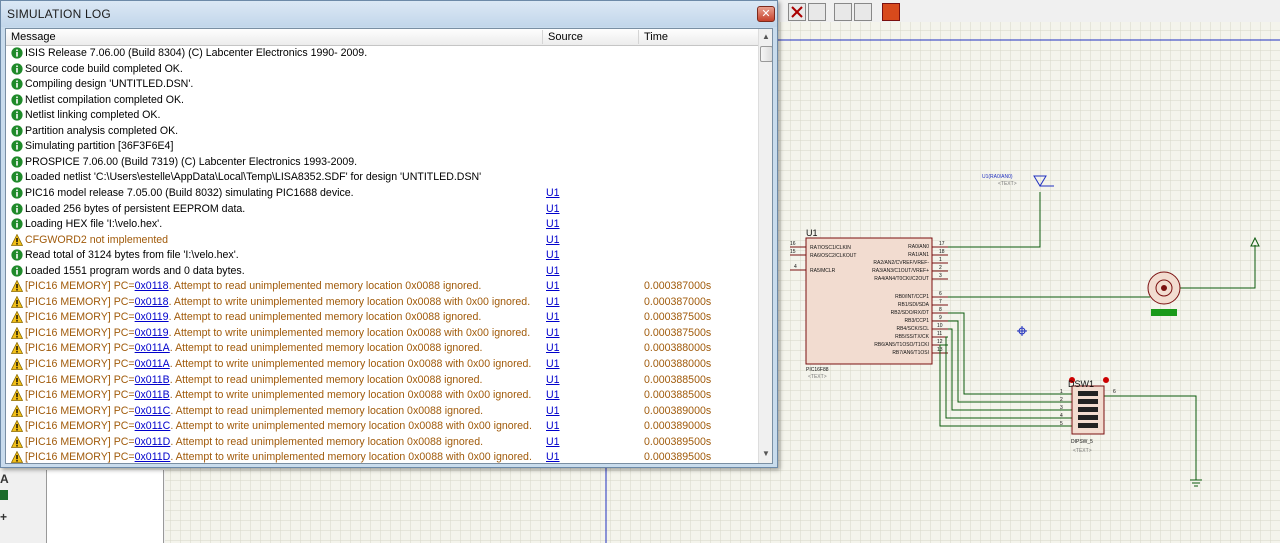 Image resolution: width=1280 pixels, height=543 pixels. Describe the element at coordinates (274, 37) in the screenshot. I see `column-header-message: Message` at that location.